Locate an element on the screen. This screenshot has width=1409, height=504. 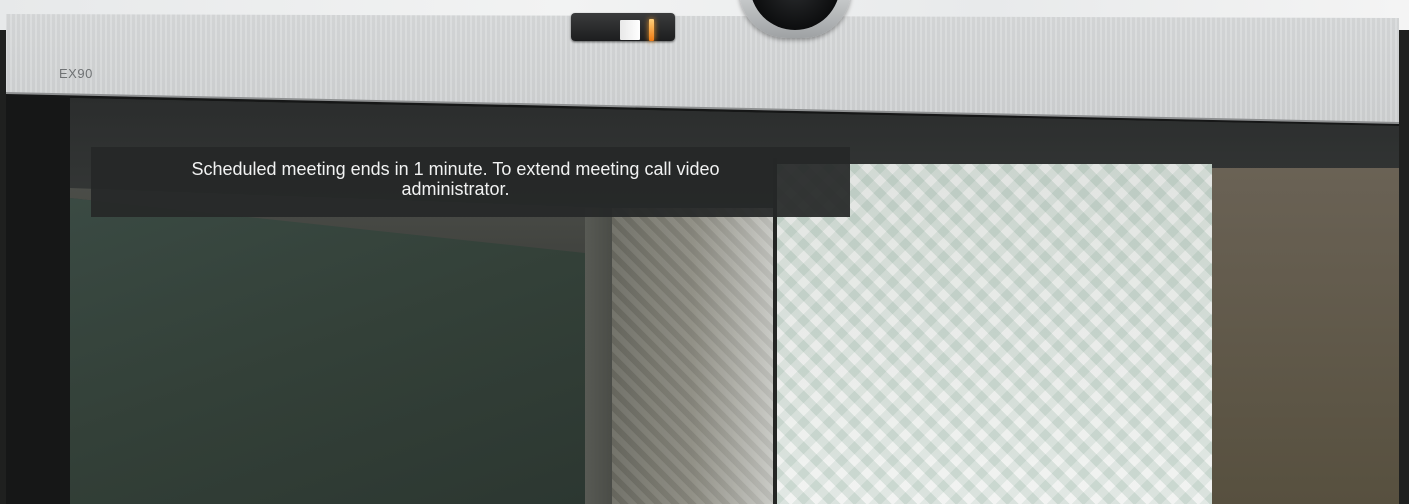
model-label: EX90 is located at coordinates (76, 73).